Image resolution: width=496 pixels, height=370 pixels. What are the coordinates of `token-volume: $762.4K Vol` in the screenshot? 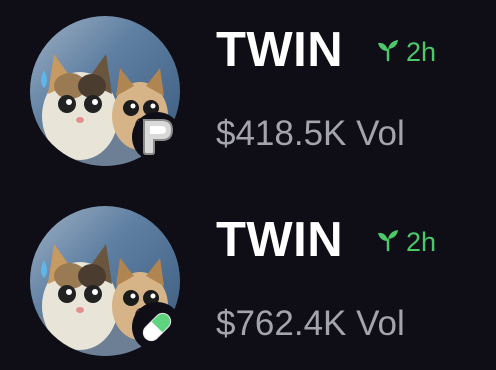 It's located at (310, 323).